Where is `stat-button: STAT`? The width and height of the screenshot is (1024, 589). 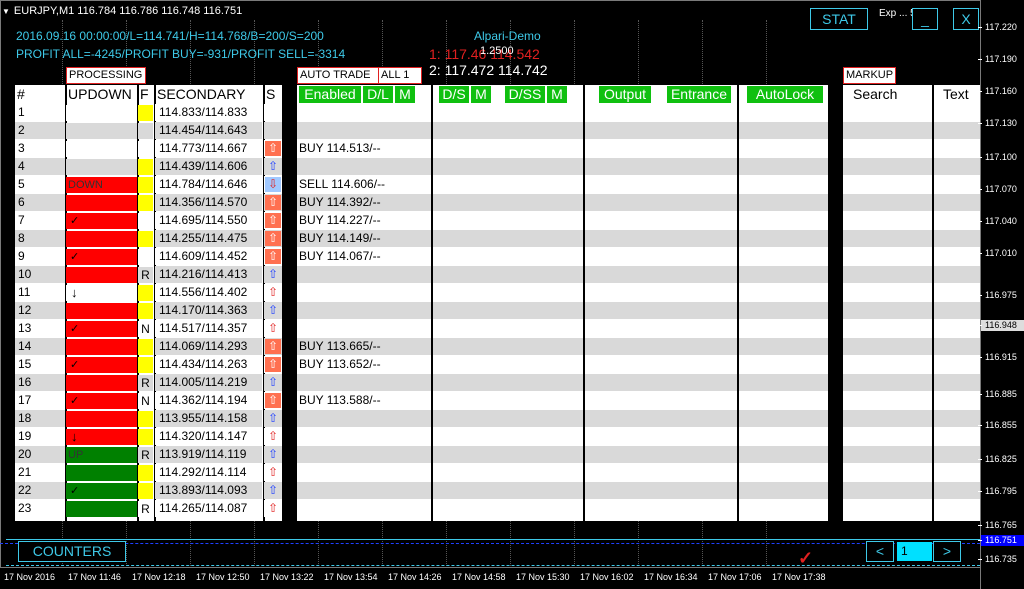 stat-button: STAT is located at coordinates (839, 19).